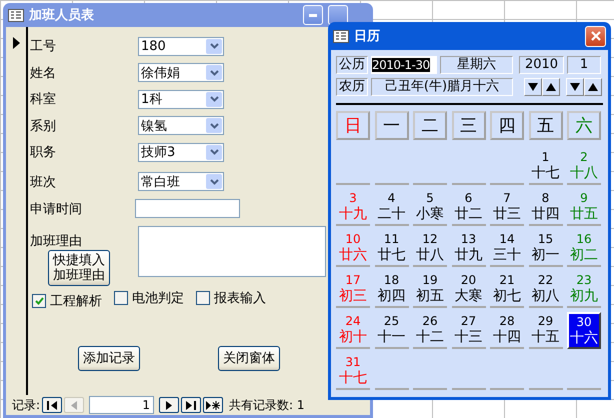 This screenshot has width=614, height=418. Describe the element at coordinates (43, 73) in the screenshot. I see `field-label: 姓名` at that location.